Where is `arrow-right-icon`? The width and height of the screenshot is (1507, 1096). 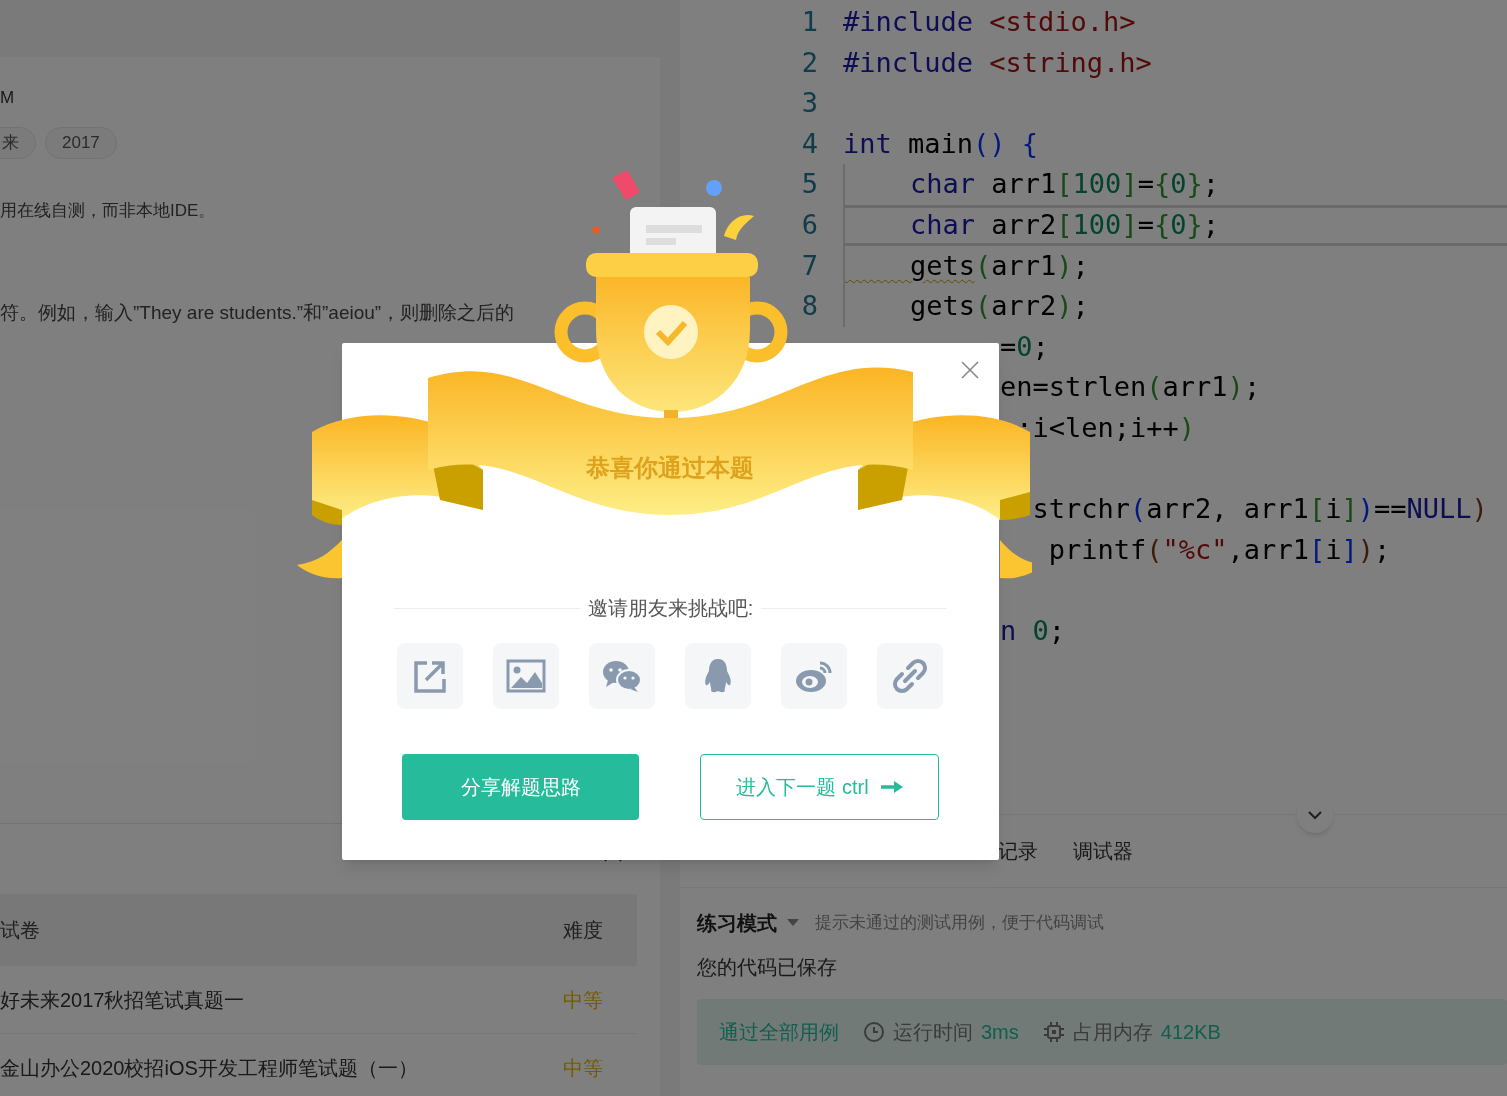 arrow-right-icon is located at coordinates (891, 787).